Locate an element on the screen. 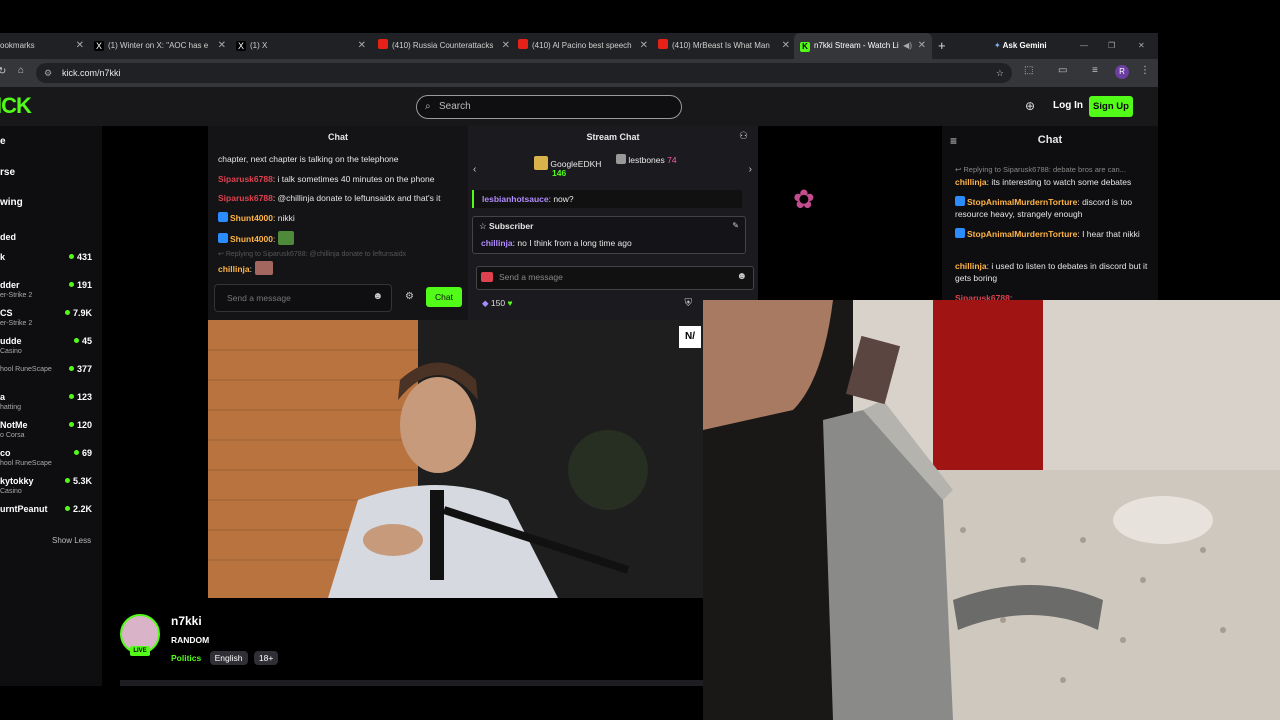 Image resolution: width=1280 pixels, height=720 pixels. stream-chat-message: lesbianhotsauce: now? is located at coordinates (607, 199).